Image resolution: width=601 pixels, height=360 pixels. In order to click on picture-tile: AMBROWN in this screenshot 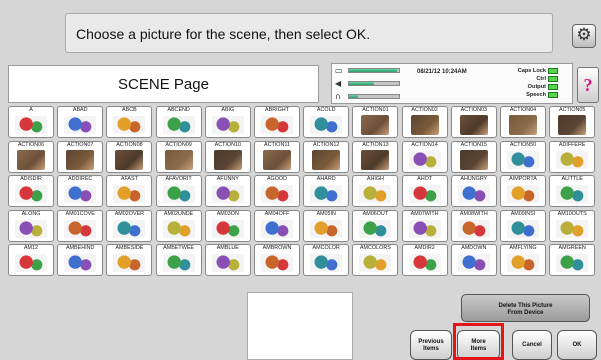, I will do `click(277, 260)`.